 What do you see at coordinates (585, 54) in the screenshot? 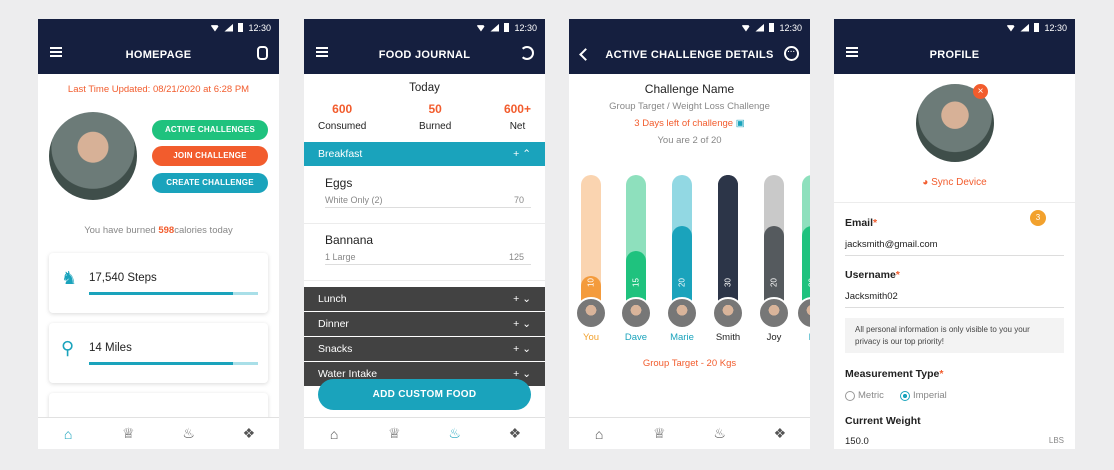
I see `back-icon` at bounding box center [585, 54].